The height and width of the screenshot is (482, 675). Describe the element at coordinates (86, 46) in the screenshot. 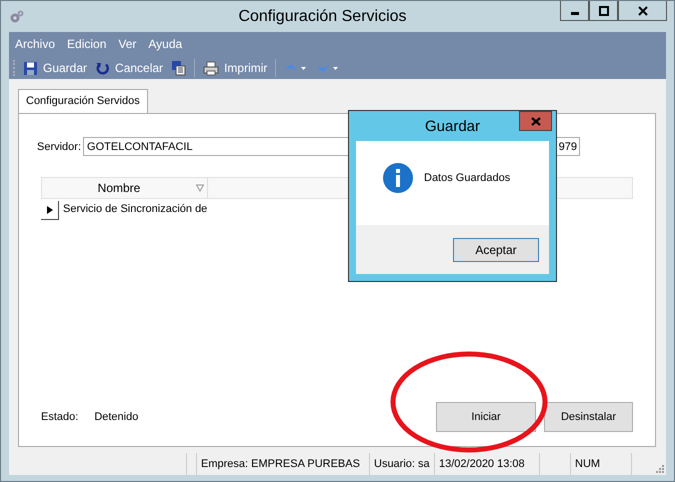

I see `menu-item: Edicion` at that location.